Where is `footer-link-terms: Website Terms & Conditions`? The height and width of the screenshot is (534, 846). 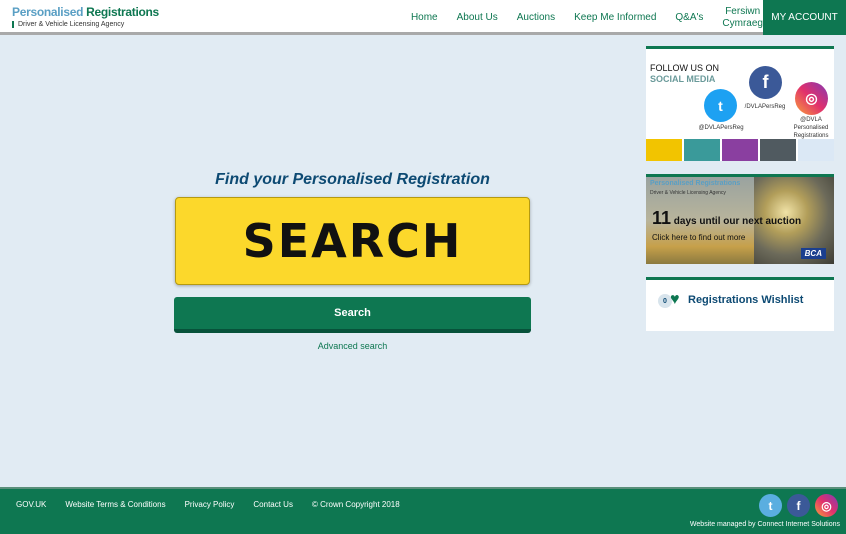 footer-link-terms: Website Terms & Conditions is located at coordinates (115, 504).